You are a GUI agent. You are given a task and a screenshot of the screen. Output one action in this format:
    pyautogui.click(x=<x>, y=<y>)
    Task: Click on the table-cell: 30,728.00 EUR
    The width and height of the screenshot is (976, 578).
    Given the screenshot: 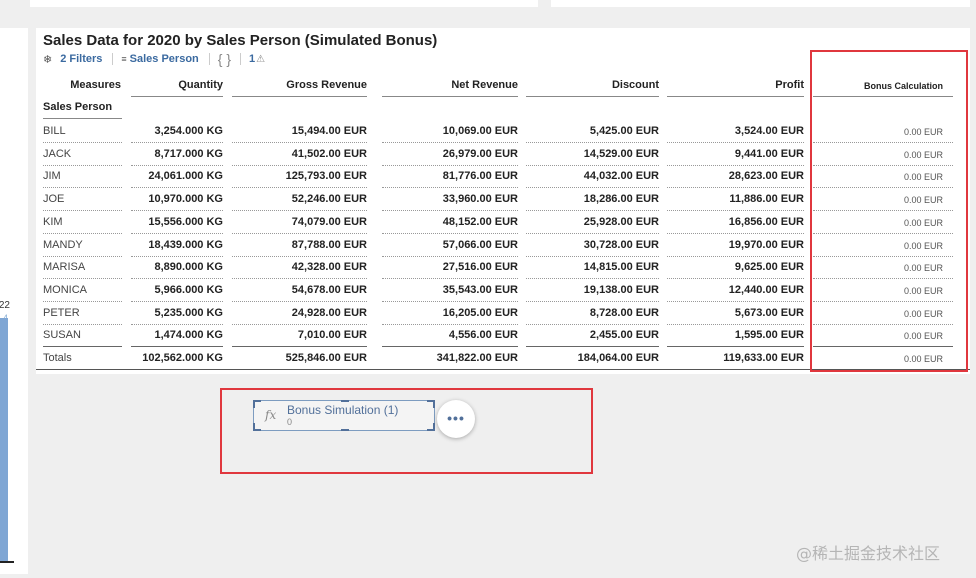 What is the action you would take?
    pyautogui.click(x=584, y=245)
    